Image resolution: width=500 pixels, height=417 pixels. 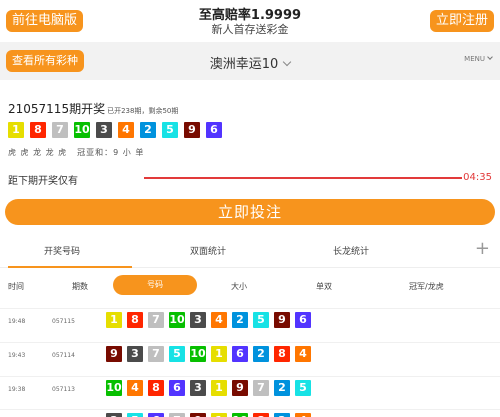 What do you see at coordinates (57, 109) in the screenshot?
I see `issue-title: 21057115期开奖` at bounding box center [57, 109].